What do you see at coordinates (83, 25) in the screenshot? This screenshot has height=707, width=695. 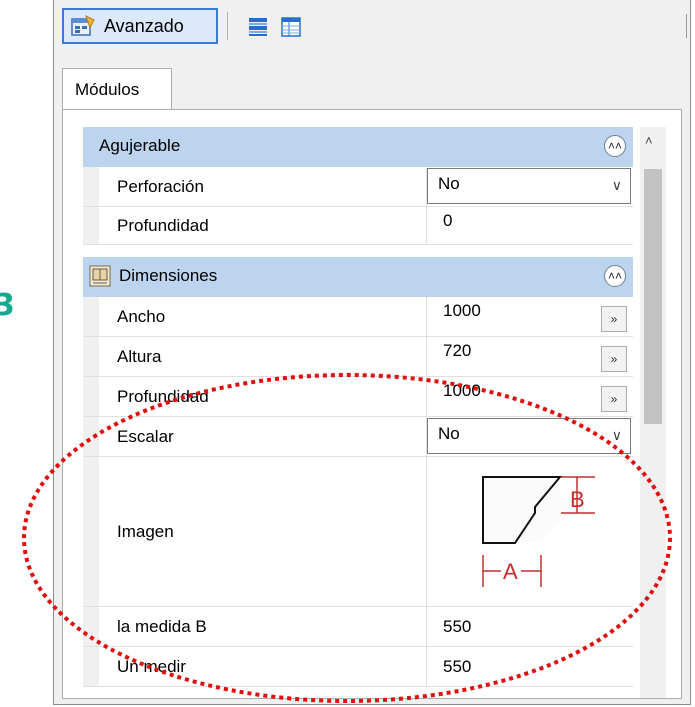 I see `advanced-icon` at bounding box center [83, 25].